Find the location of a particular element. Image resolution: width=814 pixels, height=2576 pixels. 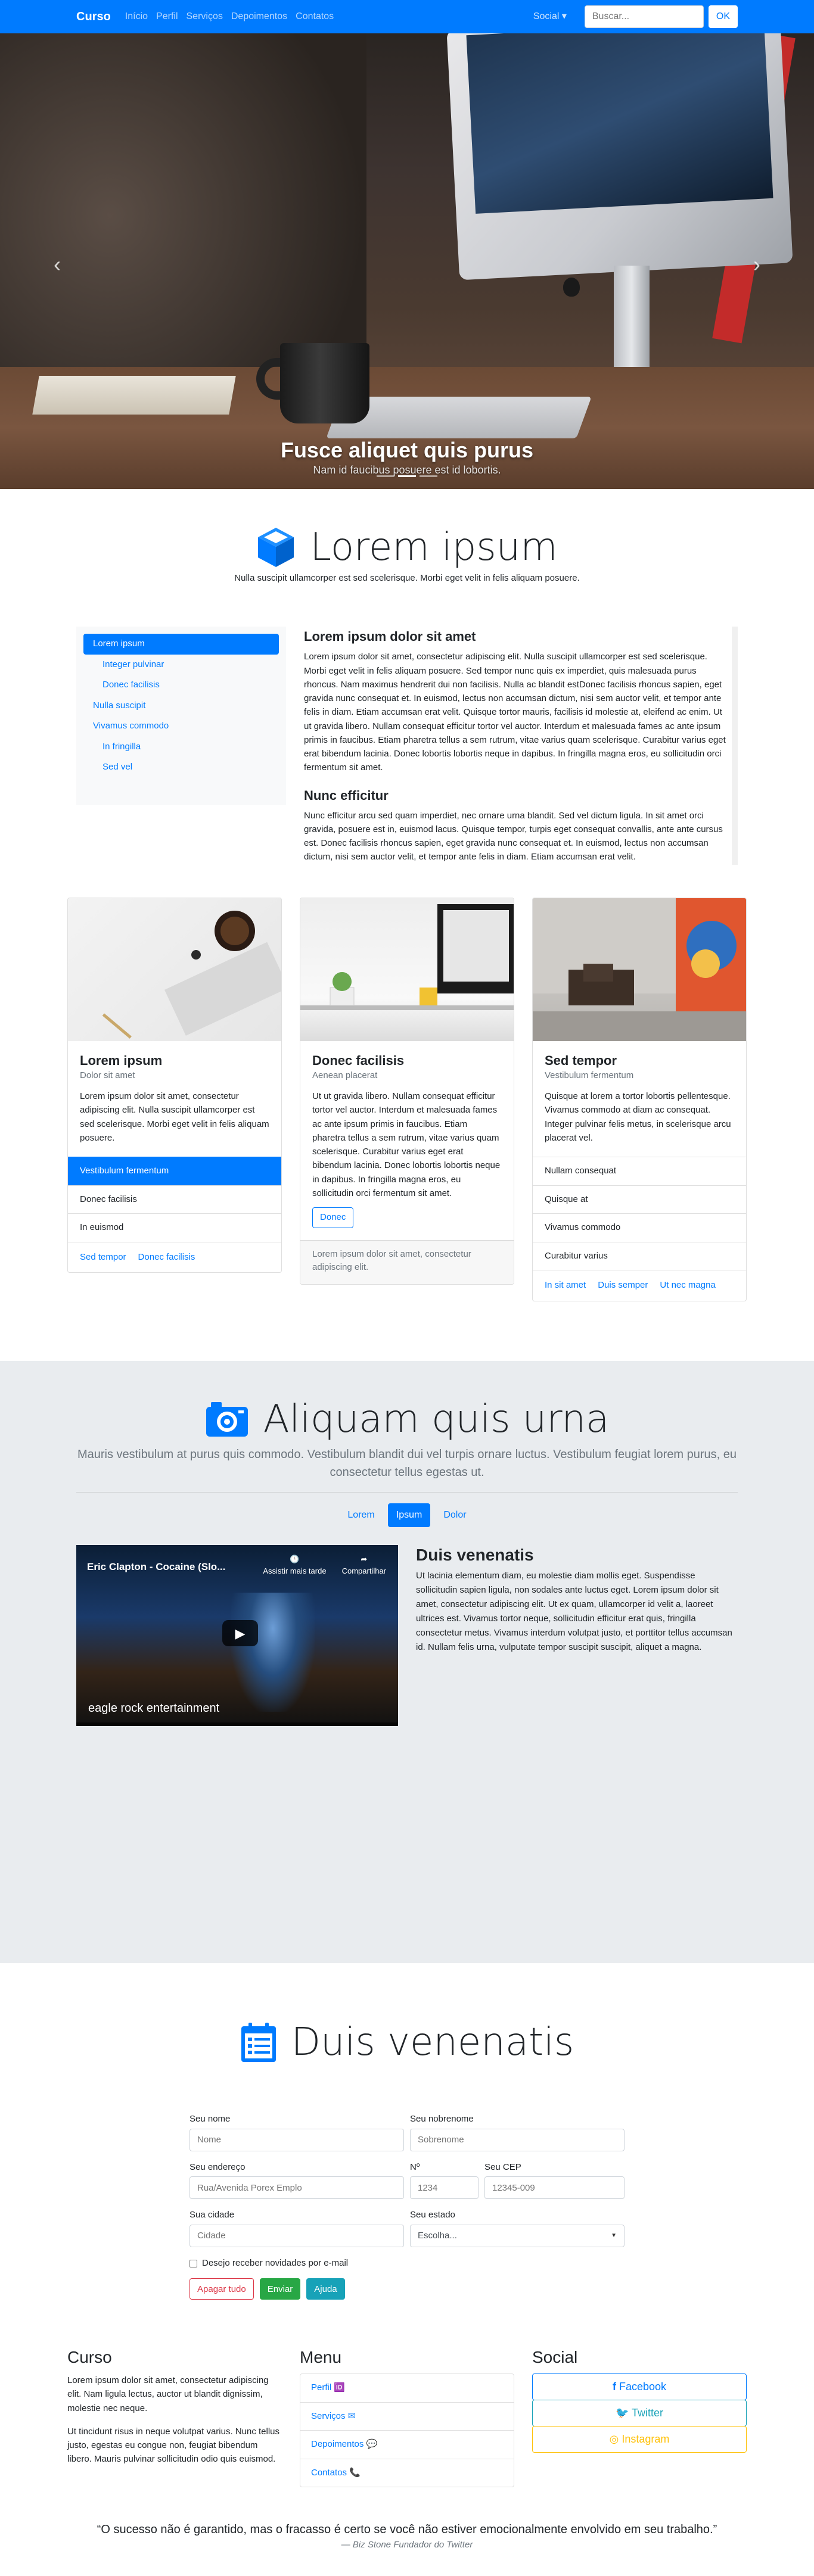

pill-dolor: Dolor is located at coordinates (454, 1515).